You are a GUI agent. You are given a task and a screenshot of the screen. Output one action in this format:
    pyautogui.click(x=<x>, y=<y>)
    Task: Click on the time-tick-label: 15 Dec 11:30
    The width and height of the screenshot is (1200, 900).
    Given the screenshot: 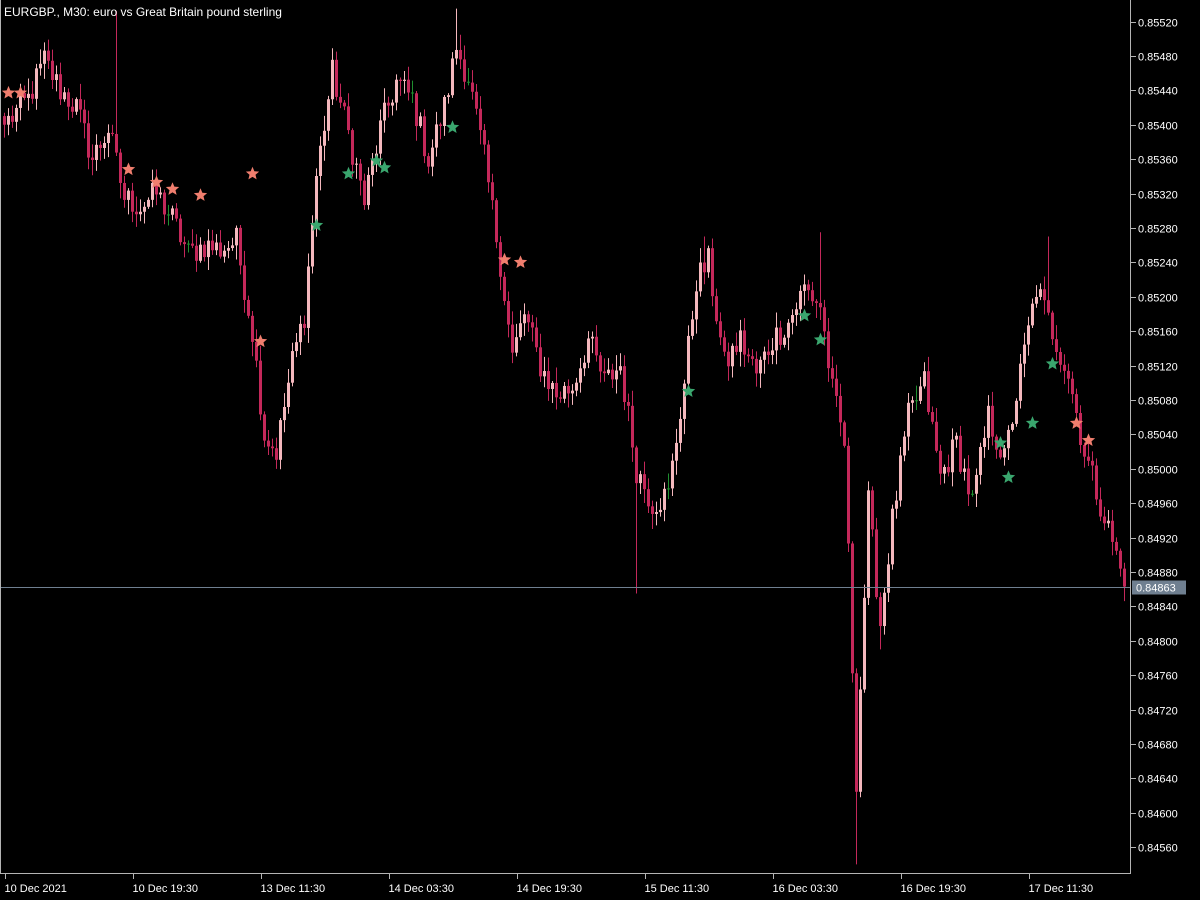 What is the action you would take?
    pyautogui.click(x=677, y=889)
    